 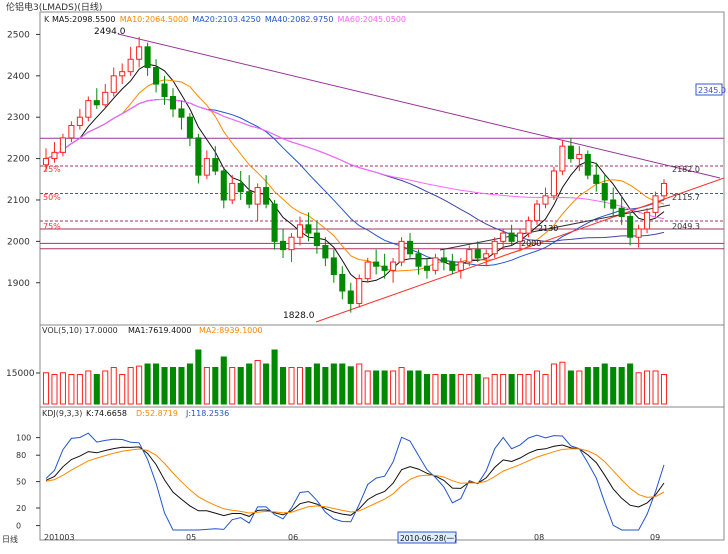 I want to click on level-2115-label: 2115.7, so click(x=686, y=197).